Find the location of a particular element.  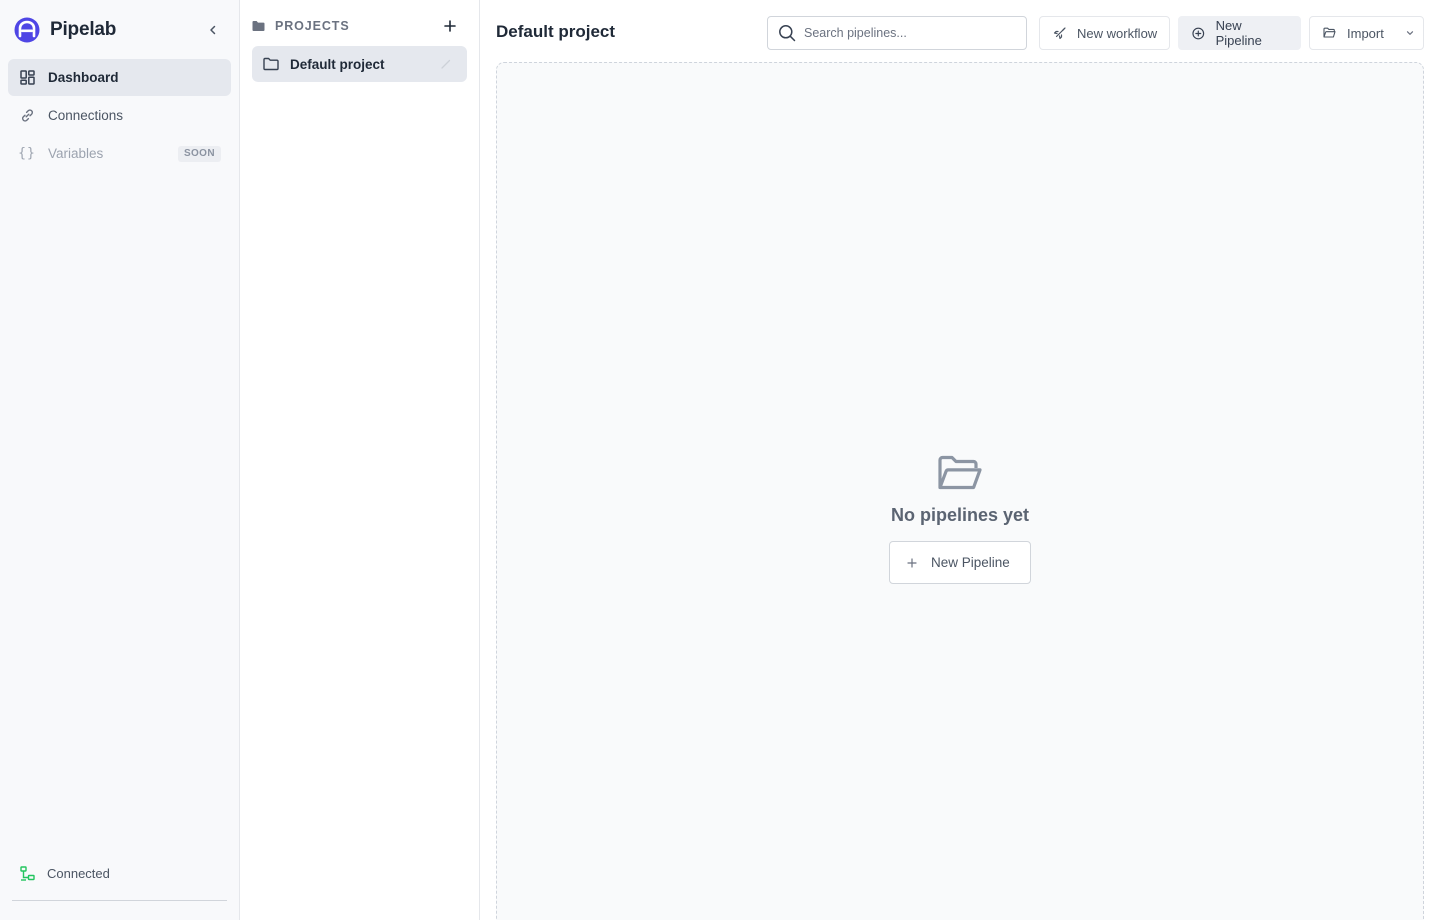

sidebar-item-label: Connections is located at coordinates (86, 115).